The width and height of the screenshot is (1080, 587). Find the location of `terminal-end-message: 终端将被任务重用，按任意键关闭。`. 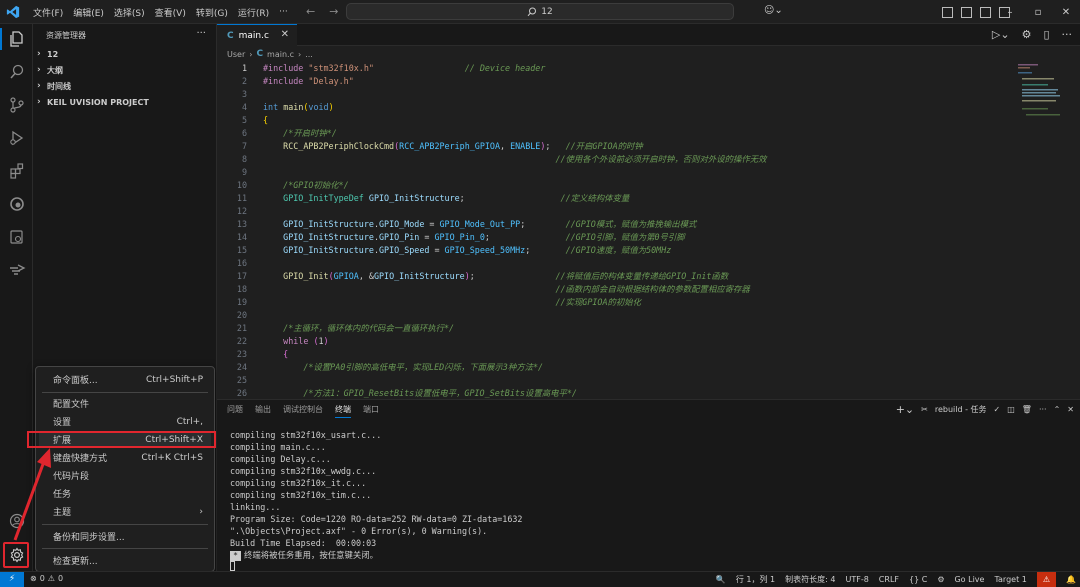

terminal-end-message: 终端将被任务重用，按任意键关闭。 is located at coordinates (311, 555).